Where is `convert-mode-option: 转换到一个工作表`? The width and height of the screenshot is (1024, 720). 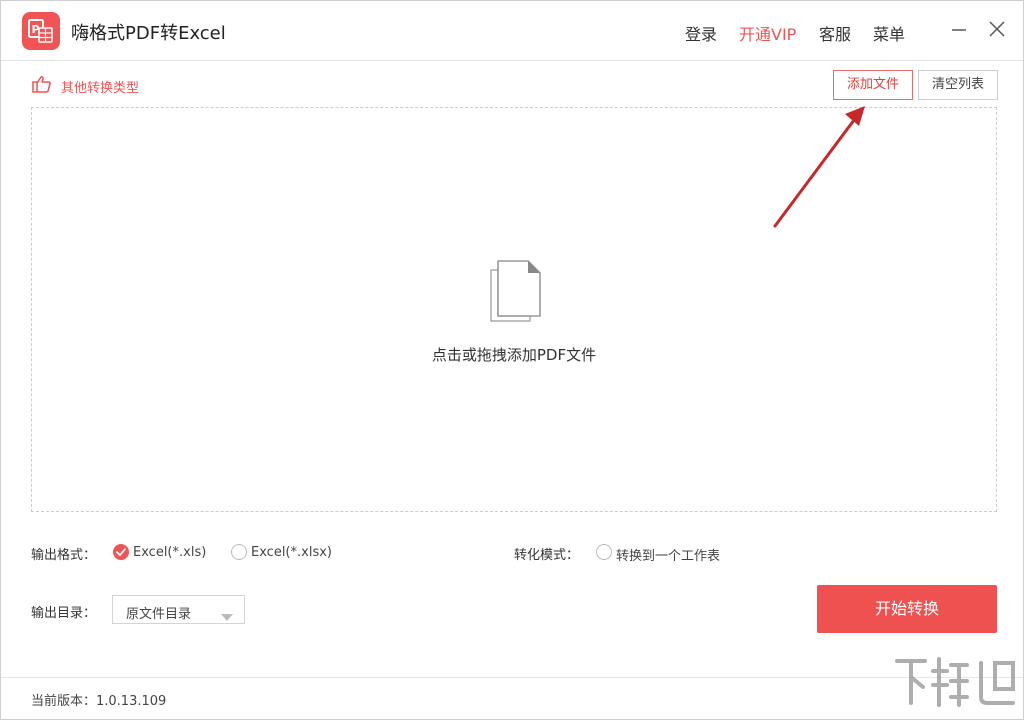 convert-mode-option: 转换到一个工作表 is located at coordinates (668, 554).